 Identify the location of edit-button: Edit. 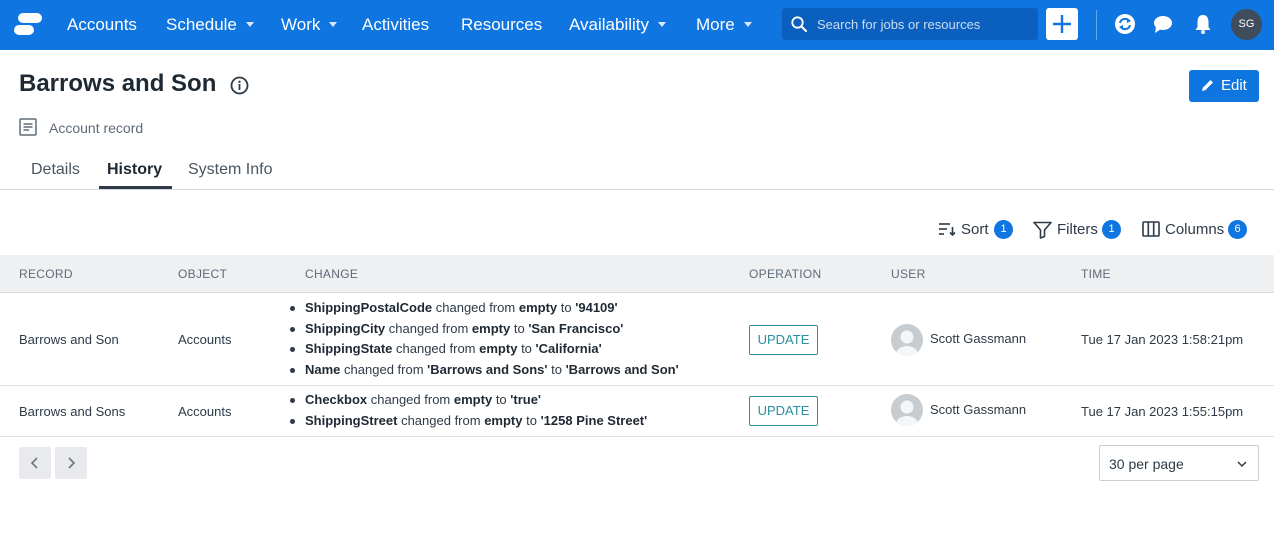
(1224, 86).